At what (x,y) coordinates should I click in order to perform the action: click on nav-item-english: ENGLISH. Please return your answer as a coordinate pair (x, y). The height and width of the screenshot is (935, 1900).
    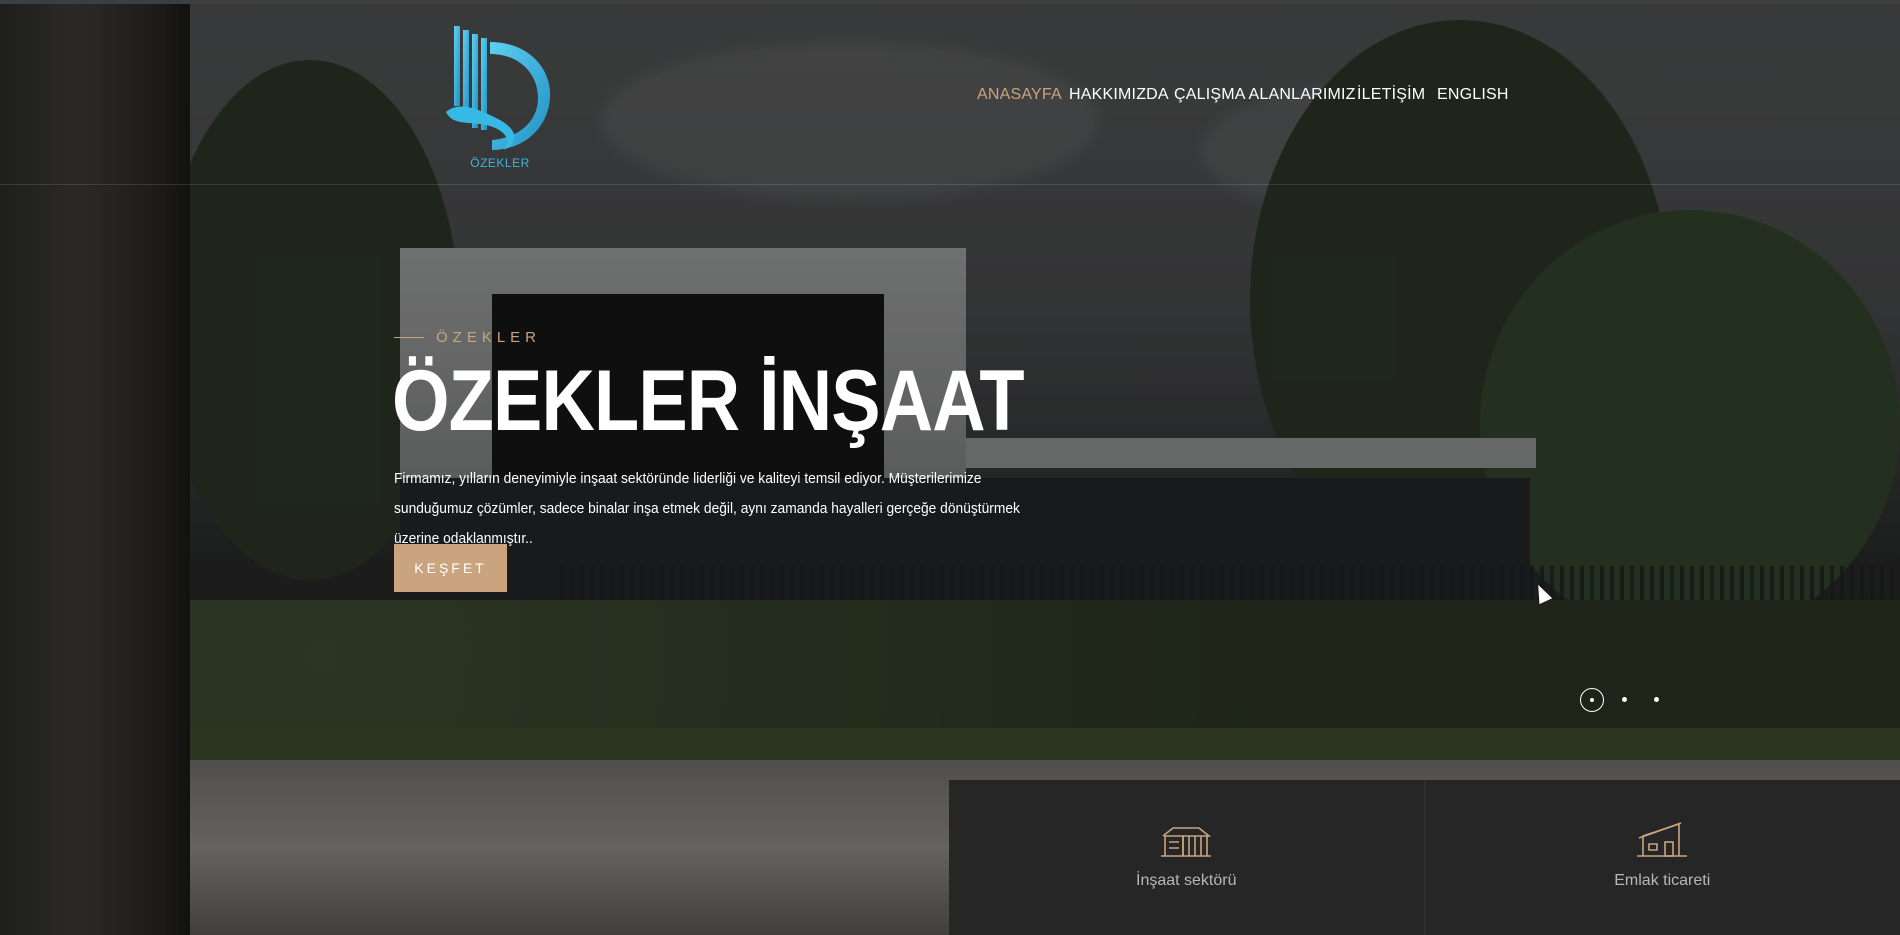
    Looking at the image, I should click on (1473, 95).